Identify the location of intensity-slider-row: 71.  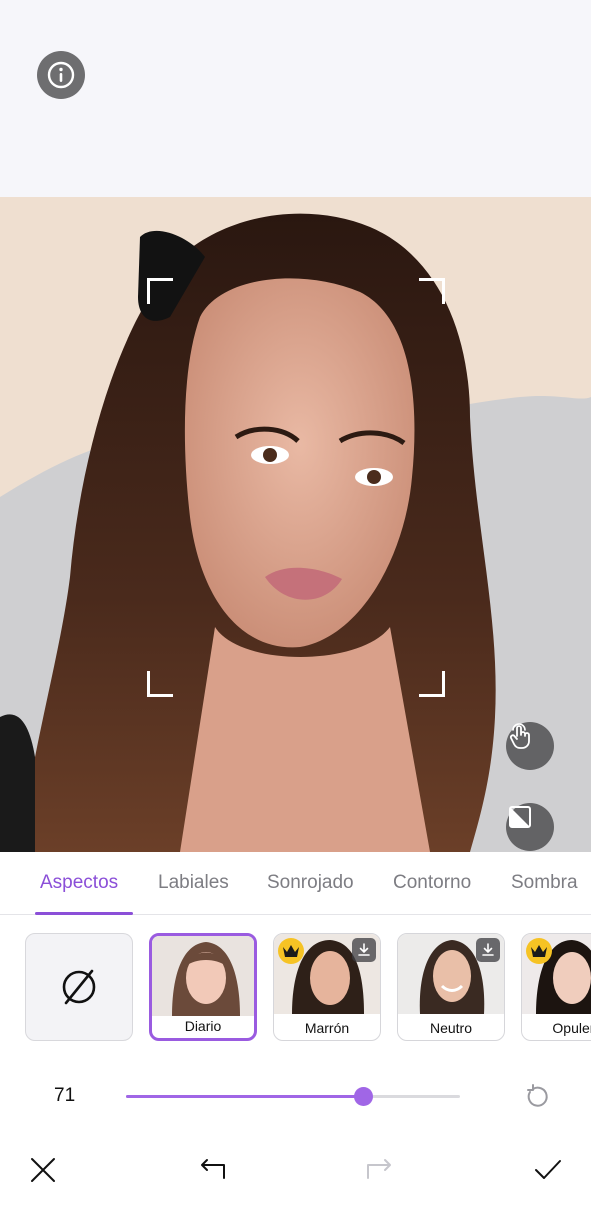
(295, 1096).